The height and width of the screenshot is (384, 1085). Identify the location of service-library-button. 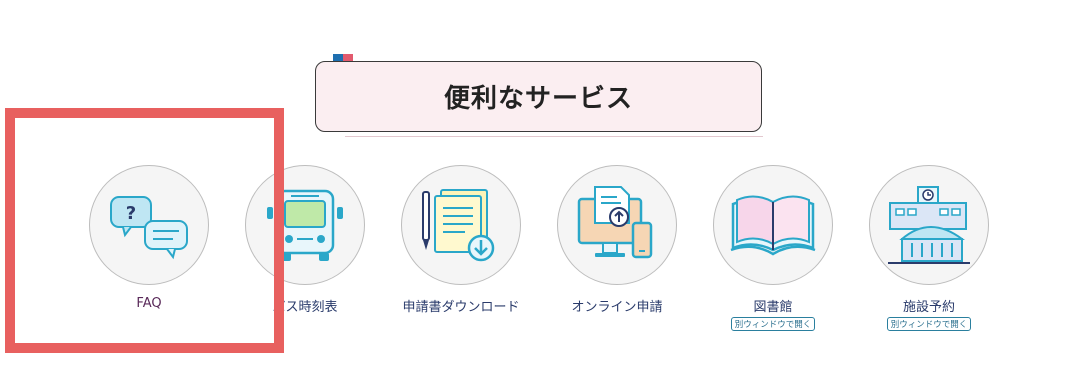
(773, 225).